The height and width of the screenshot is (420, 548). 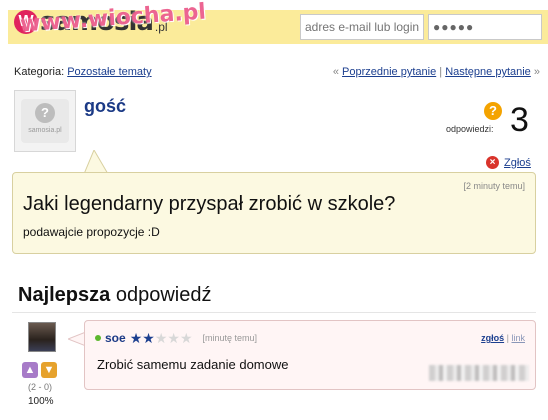 I want to click on best-answer-heading-bold: Najlepsza, so click(x=64, y=295).